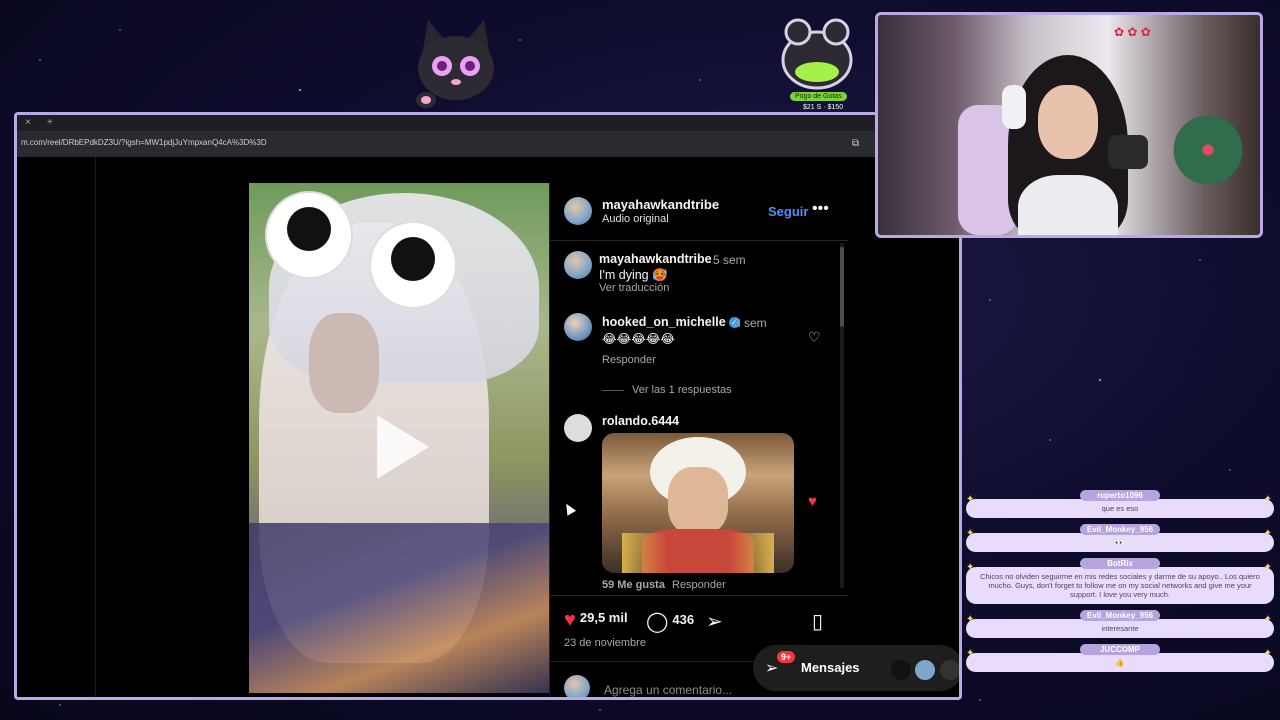  I want to click on chat-text: interesante, so click(1120, 628).